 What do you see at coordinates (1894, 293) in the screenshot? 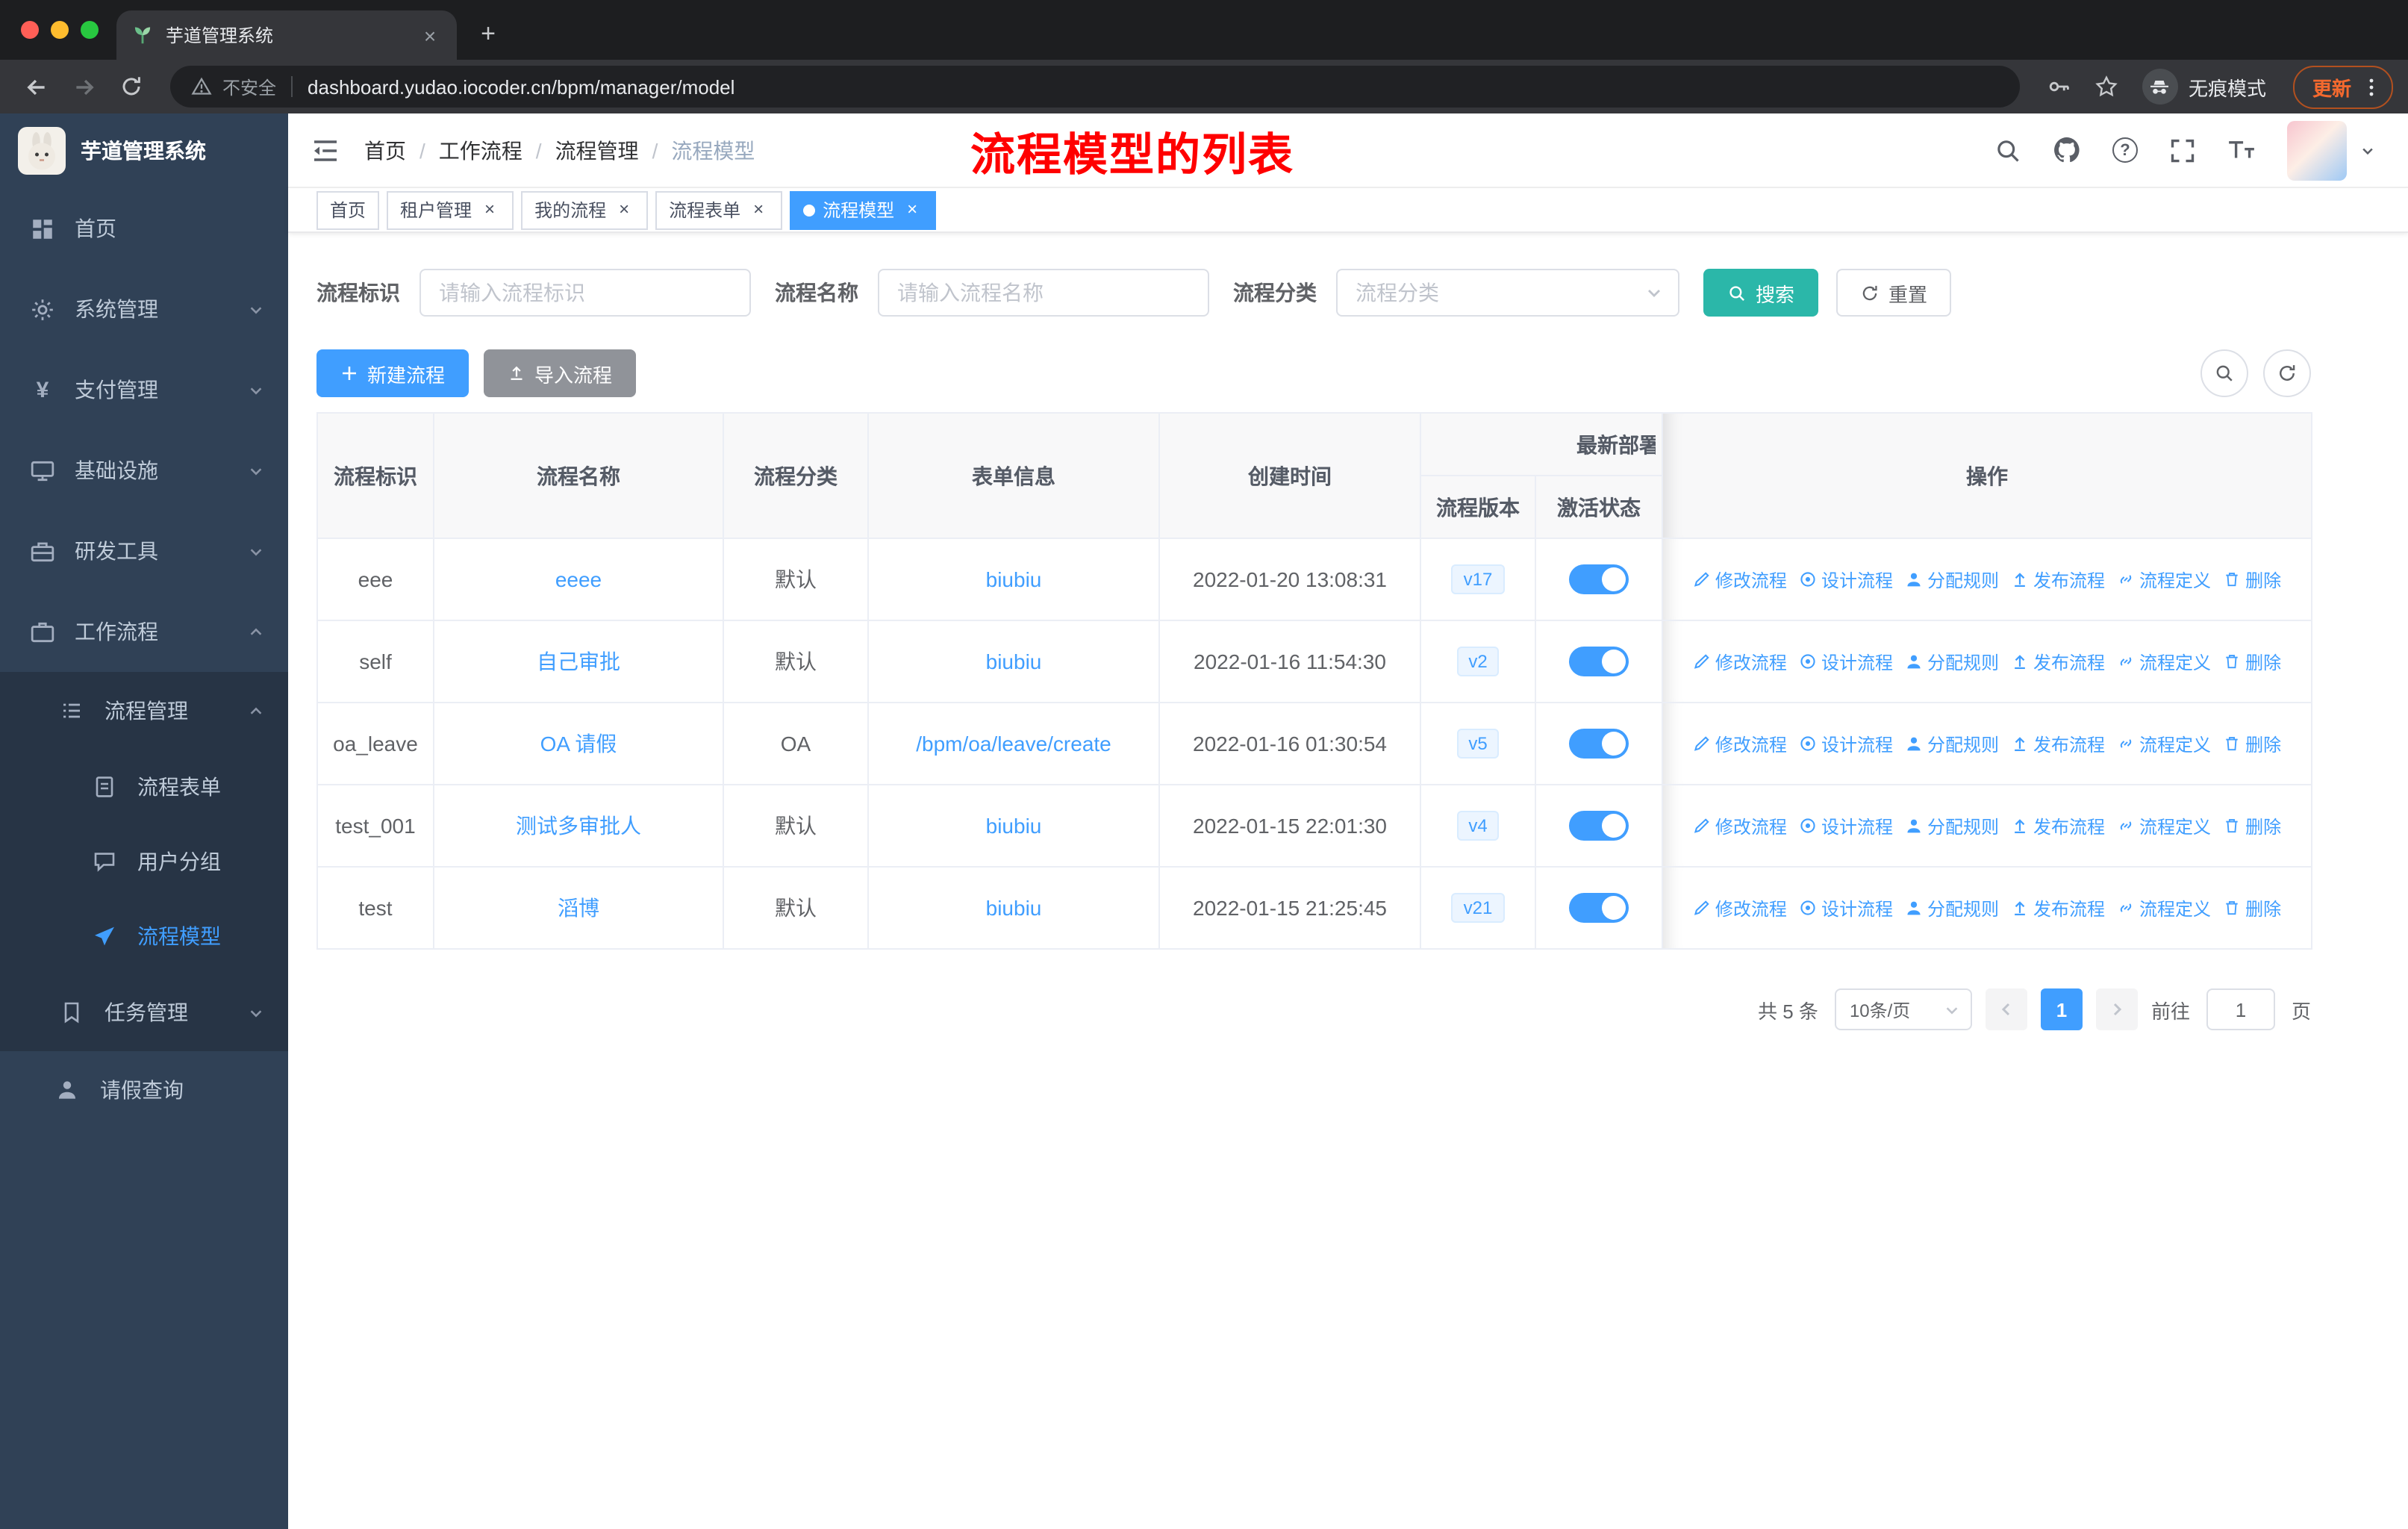
I see `reset-button: 重置` at bounding box center [1894, 293].